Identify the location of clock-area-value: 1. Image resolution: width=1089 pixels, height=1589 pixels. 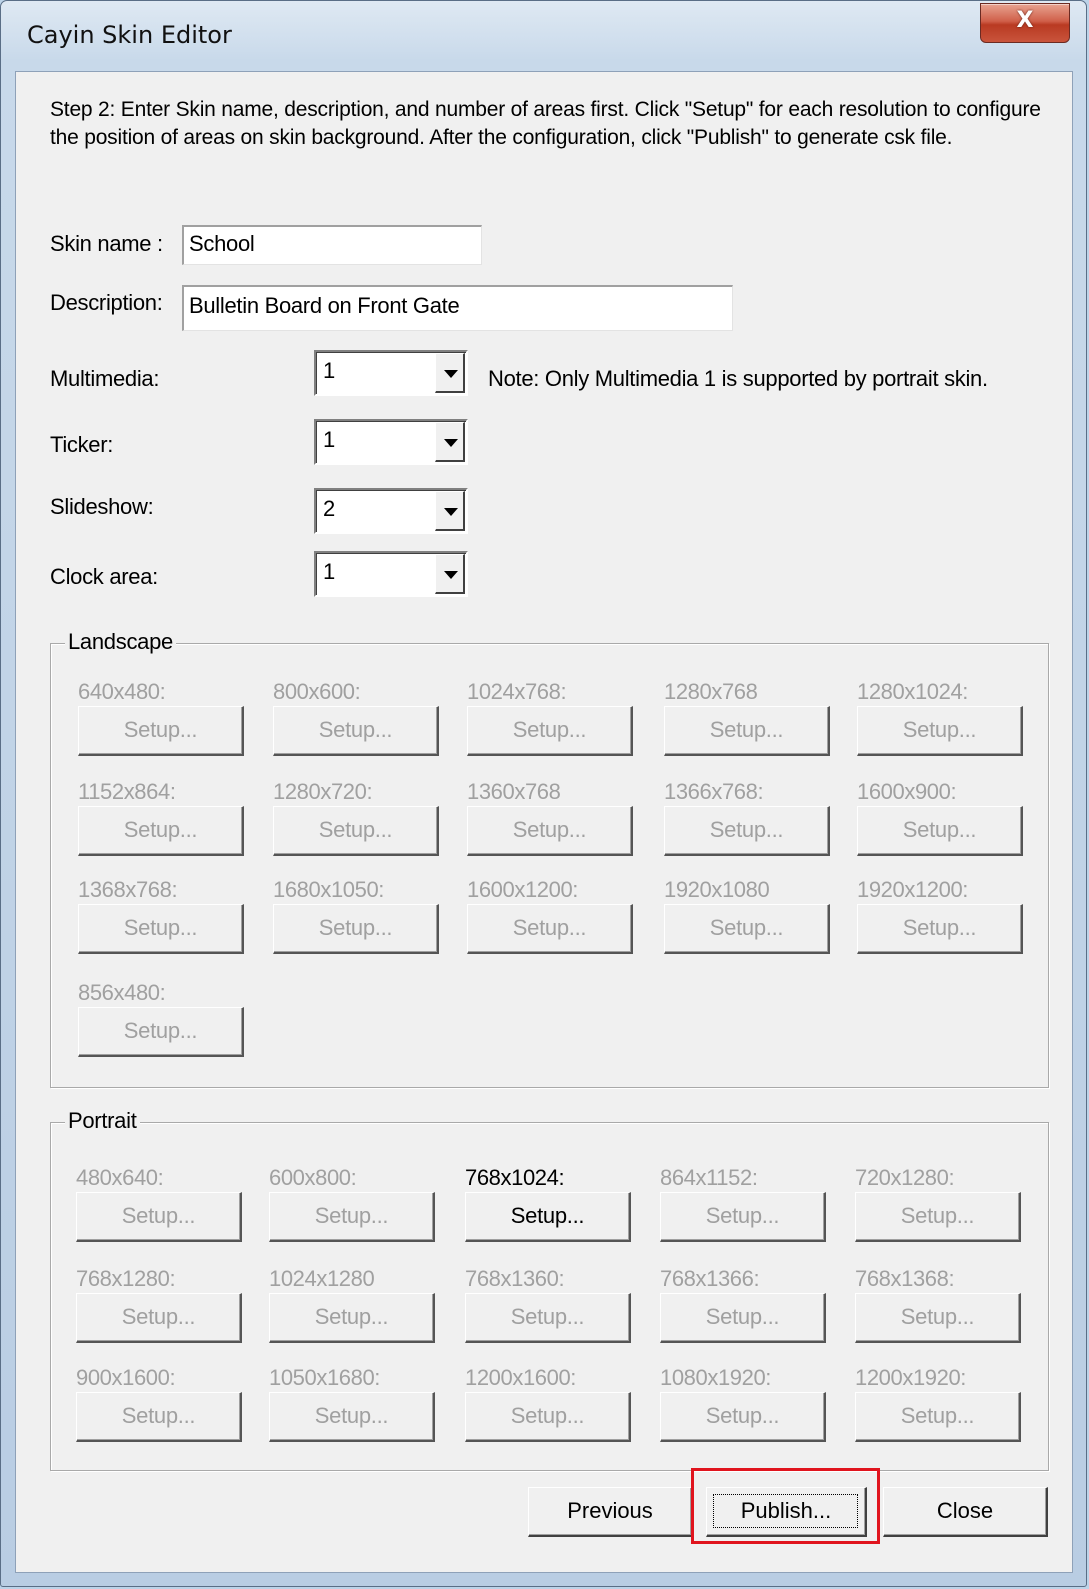
(329, 571).